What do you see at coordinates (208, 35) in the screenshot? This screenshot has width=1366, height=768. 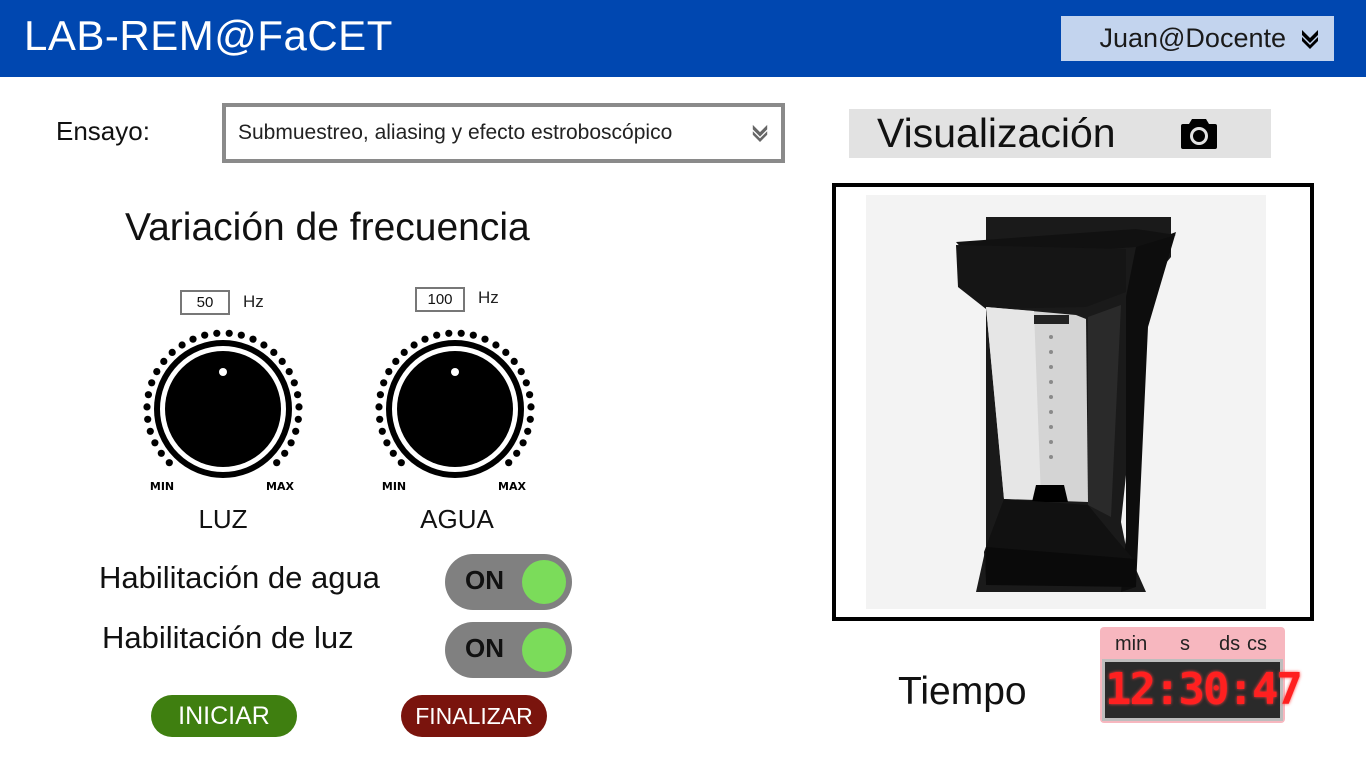 I see `app-title: LAB-REM@FaCET` at bounding box center [208, 35].